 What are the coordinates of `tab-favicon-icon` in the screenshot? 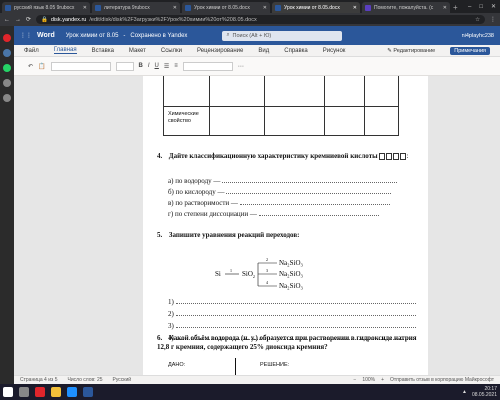 It's located at (8, 7).